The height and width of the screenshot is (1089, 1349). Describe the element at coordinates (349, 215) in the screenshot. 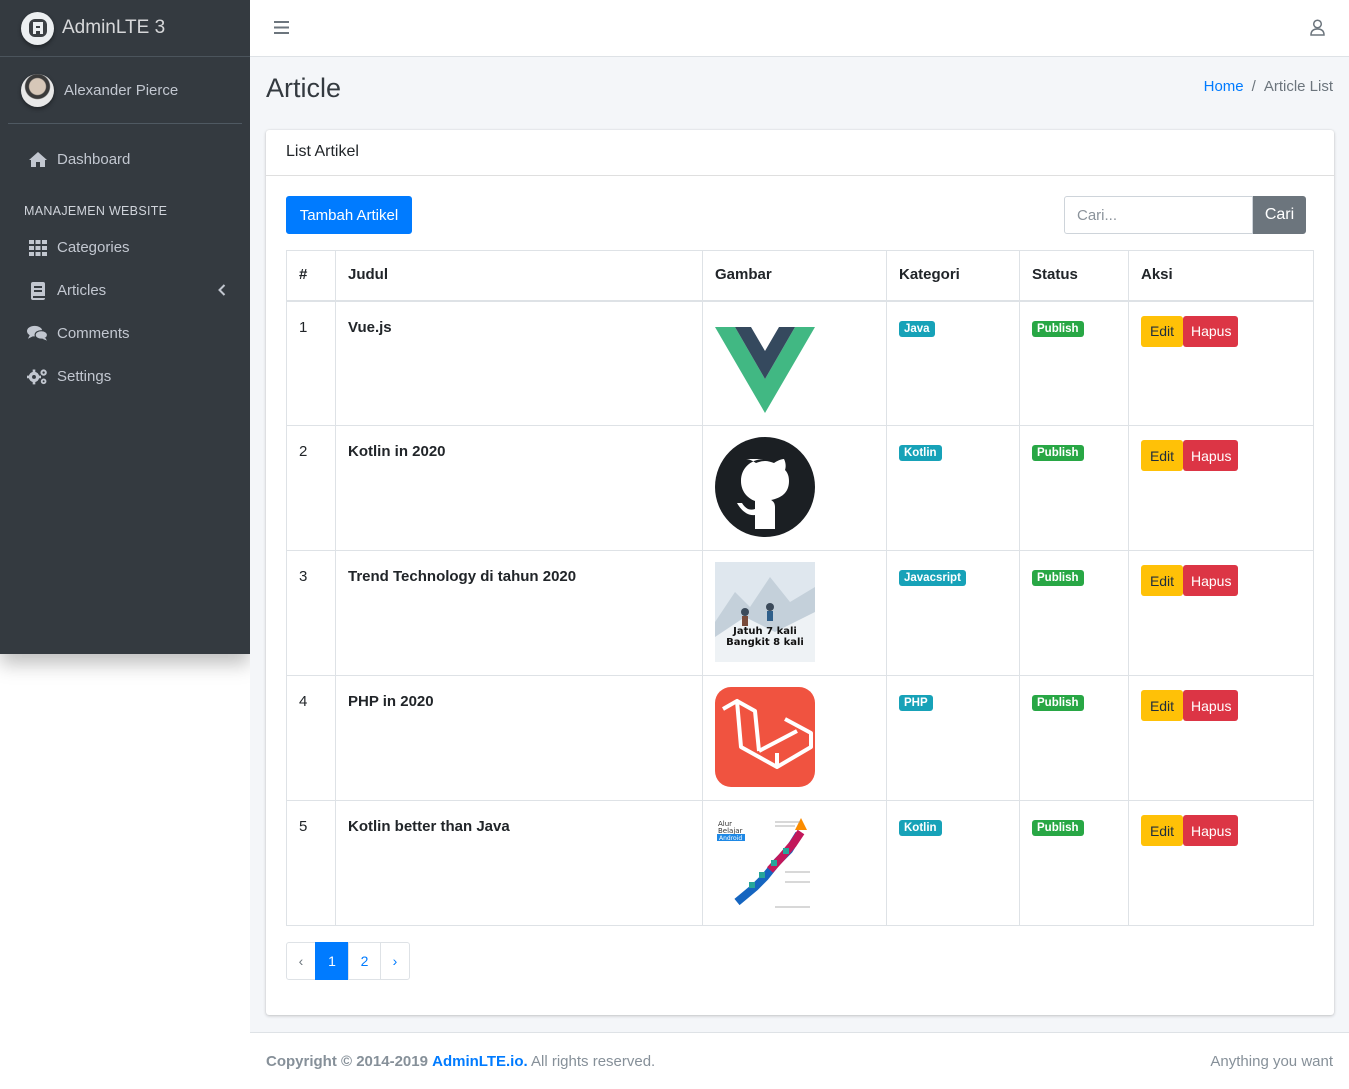

I see `add-article-button: Tambah Artikel` at that location.